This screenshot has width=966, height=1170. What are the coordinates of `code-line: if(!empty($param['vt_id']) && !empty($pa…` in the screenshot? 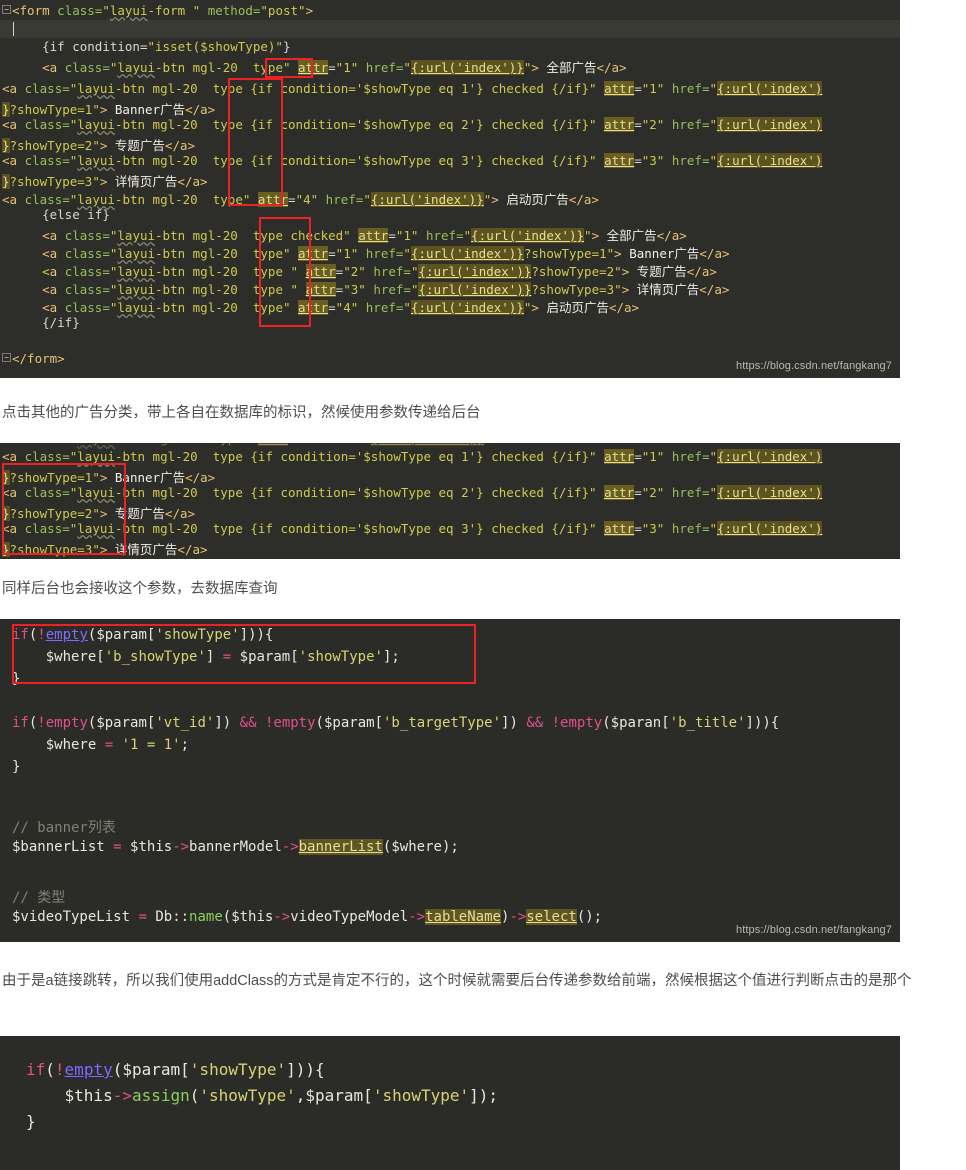 It's located at (396, 723).